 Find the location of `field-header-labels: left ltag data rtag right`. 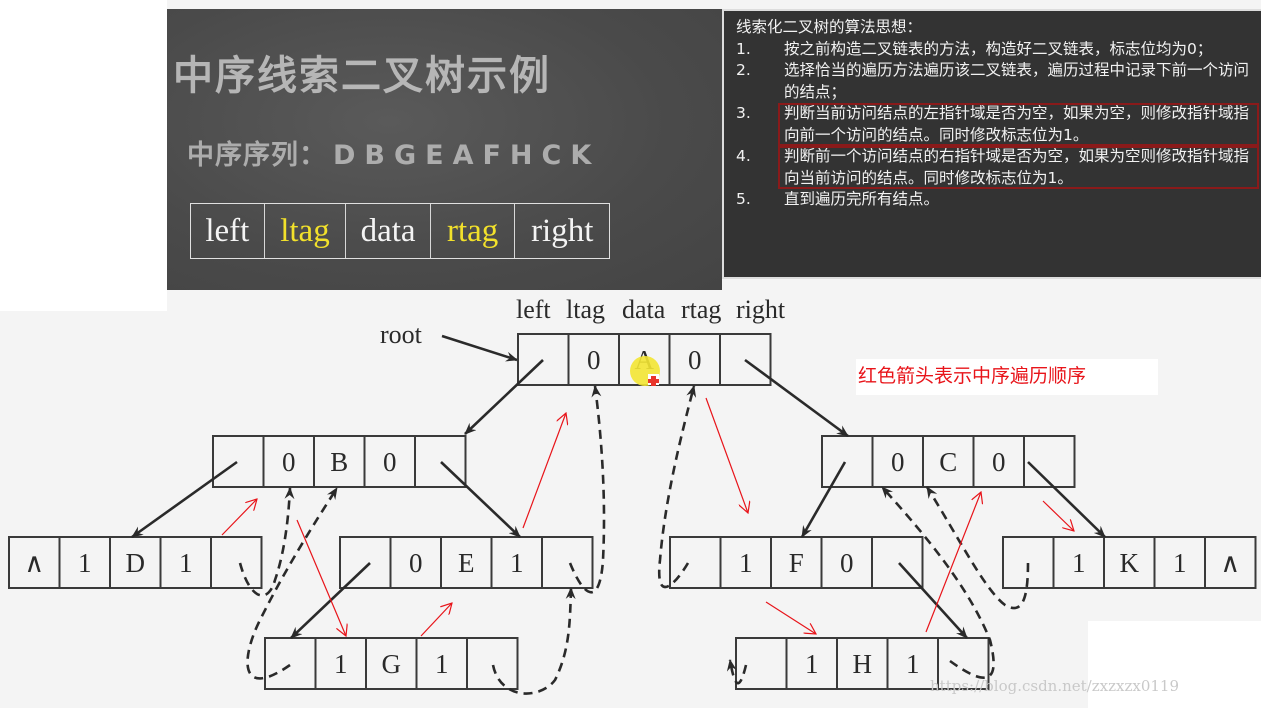

field-header-labels: left ltag data rtag right is located at coordinates (651, 309).